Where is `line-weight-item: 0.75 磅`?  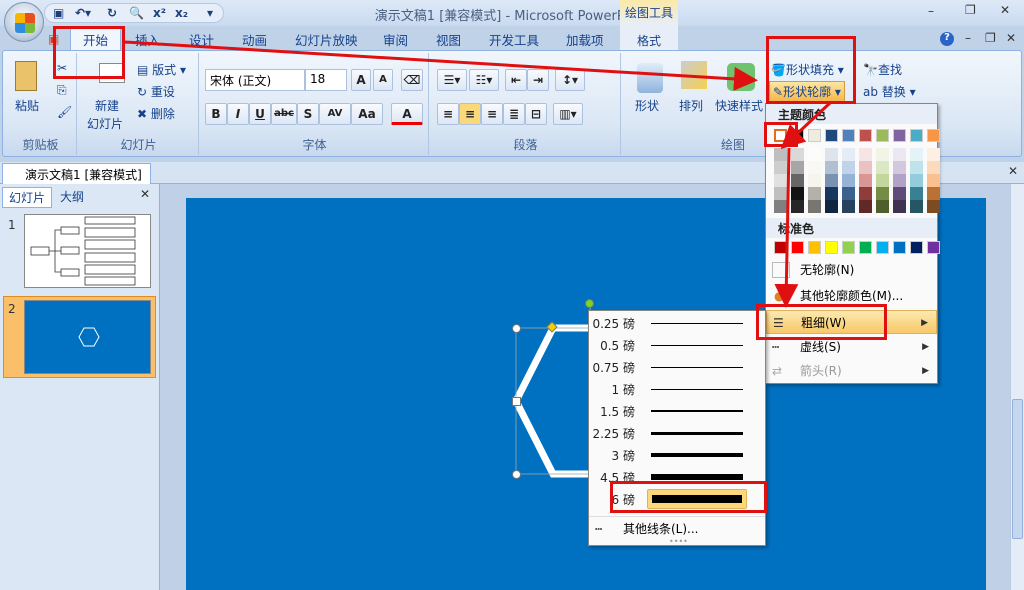 line-weight-item: 0.75 磅 is located at coordinates (677, 367).